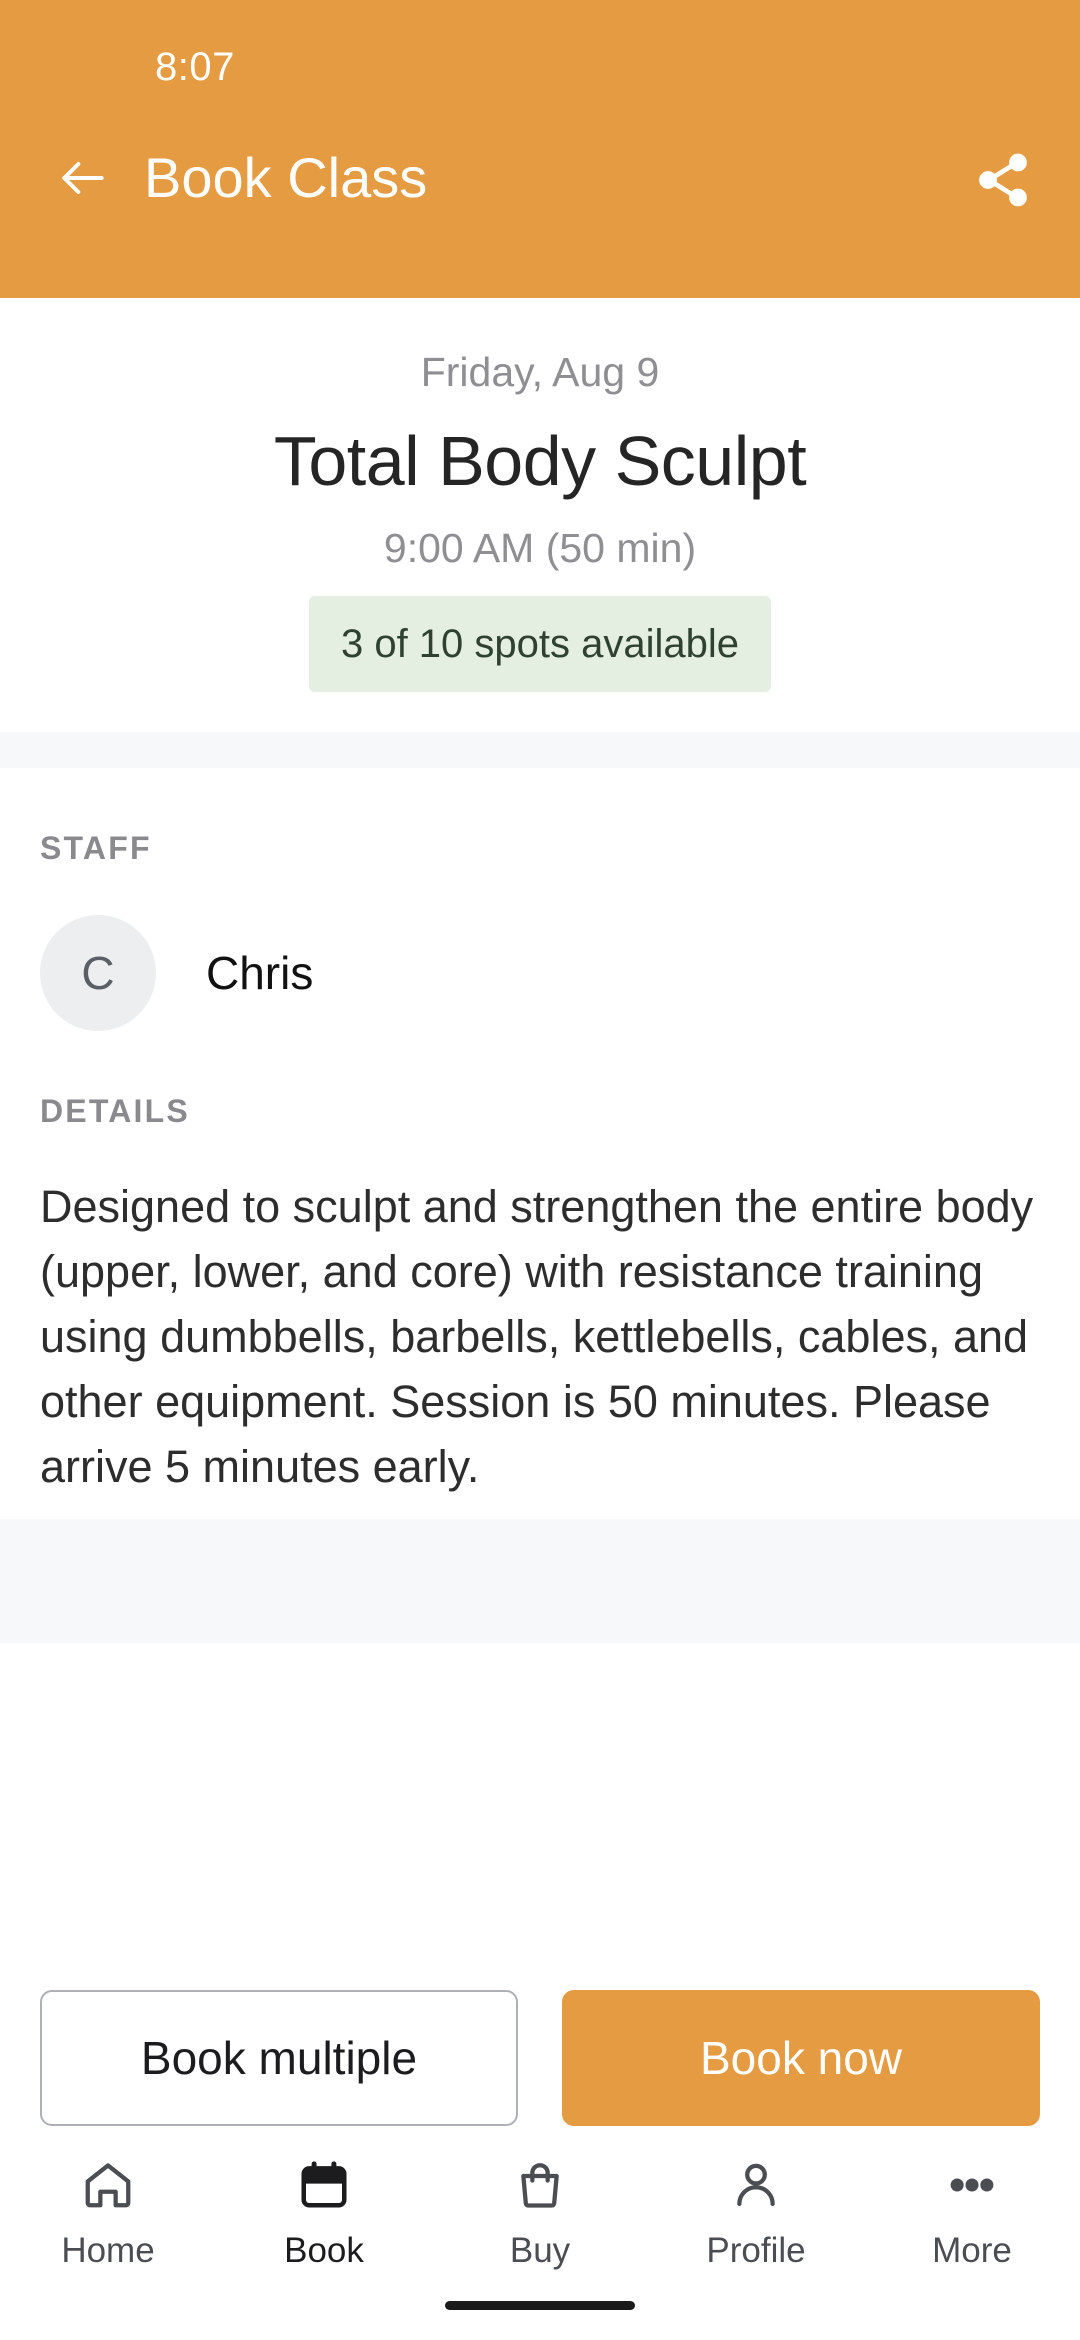 This screenshot has height=2340, width=1080. Describe the element at coordinates (540, 372) in the screenshot. I see `class-date: Friday, Aug 9` at that location.